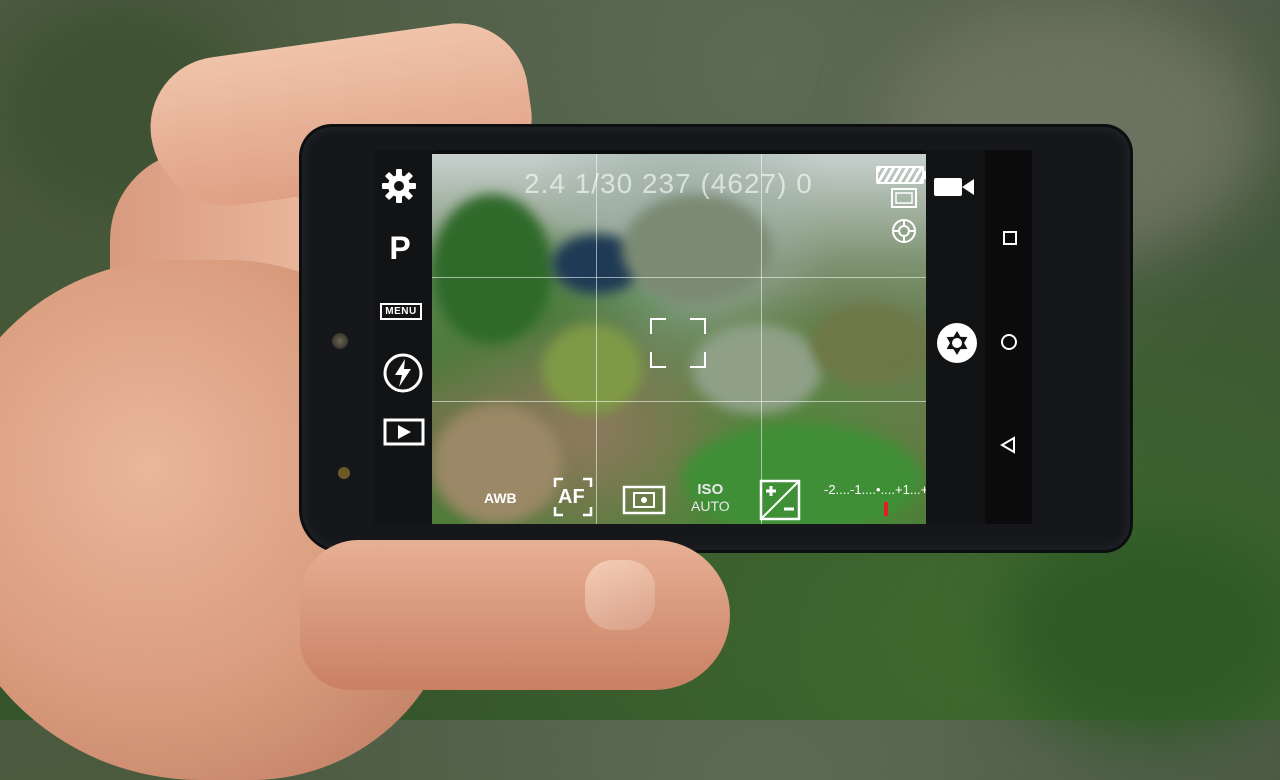 The image size is (1280, 780). Describe the element at coordinates (1008, 445) in the screenshot. I see `triangle-back-icon` at that location.